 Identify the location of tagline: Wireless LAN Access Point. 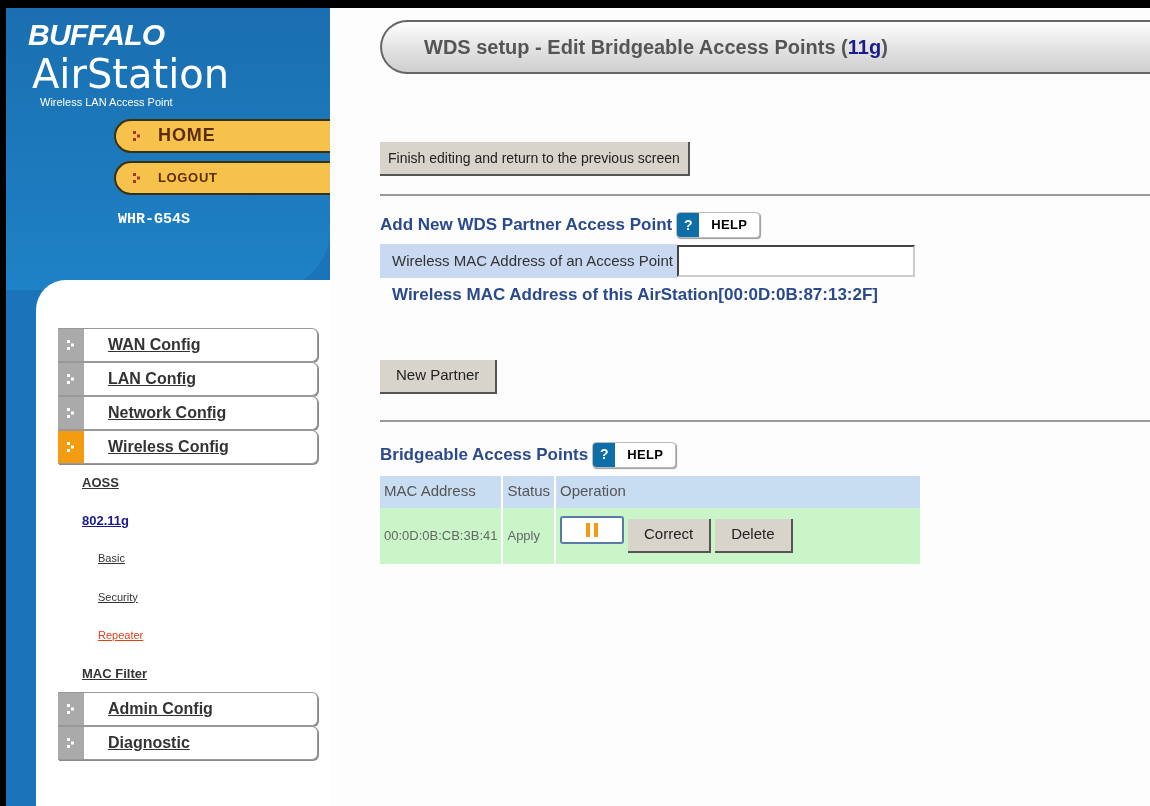
(107, 102).